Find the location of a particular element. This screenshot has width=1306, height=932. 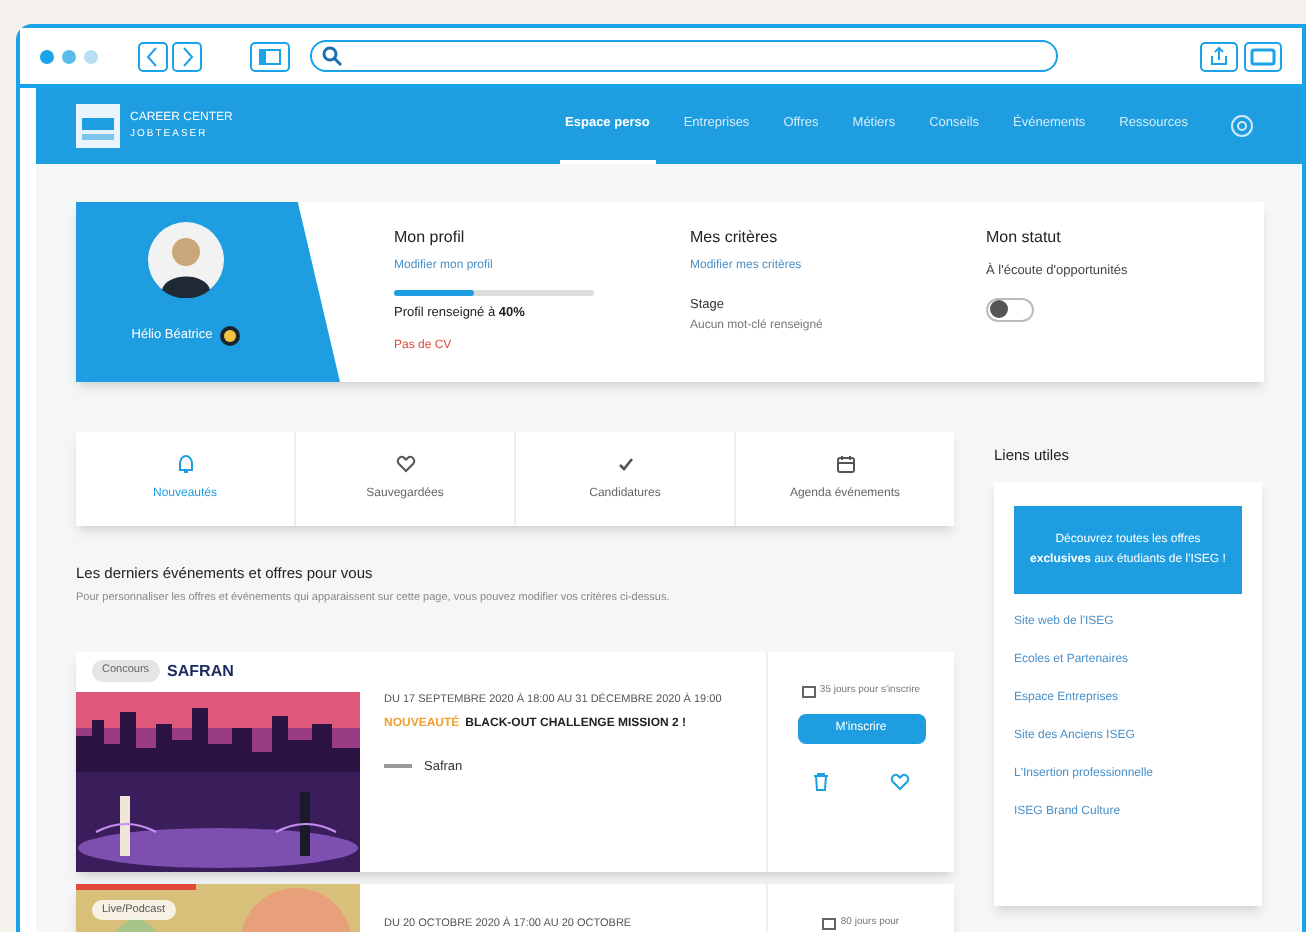

search-icon is located at coordinates (332, 56).